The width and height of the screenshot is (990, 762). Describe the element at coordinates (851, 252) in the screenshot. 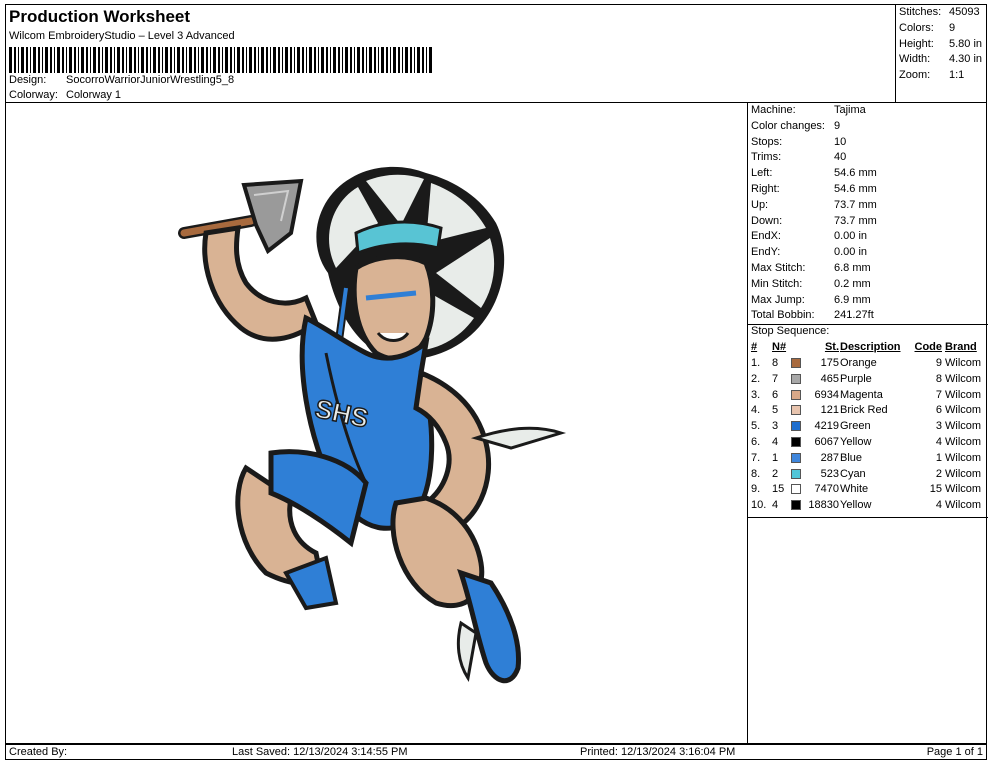

I see `info-value: 0.00 in` at that location.